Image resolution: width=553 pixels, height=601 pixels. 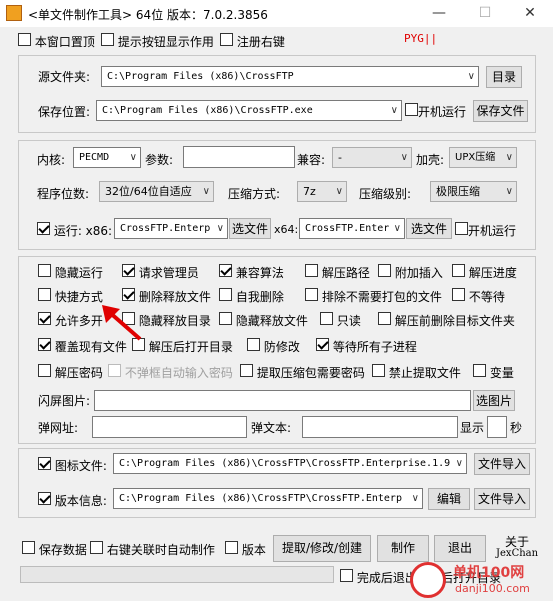 I want to click on option-need-password: 提取压缩包需要密码, so click(x=302, y=372).